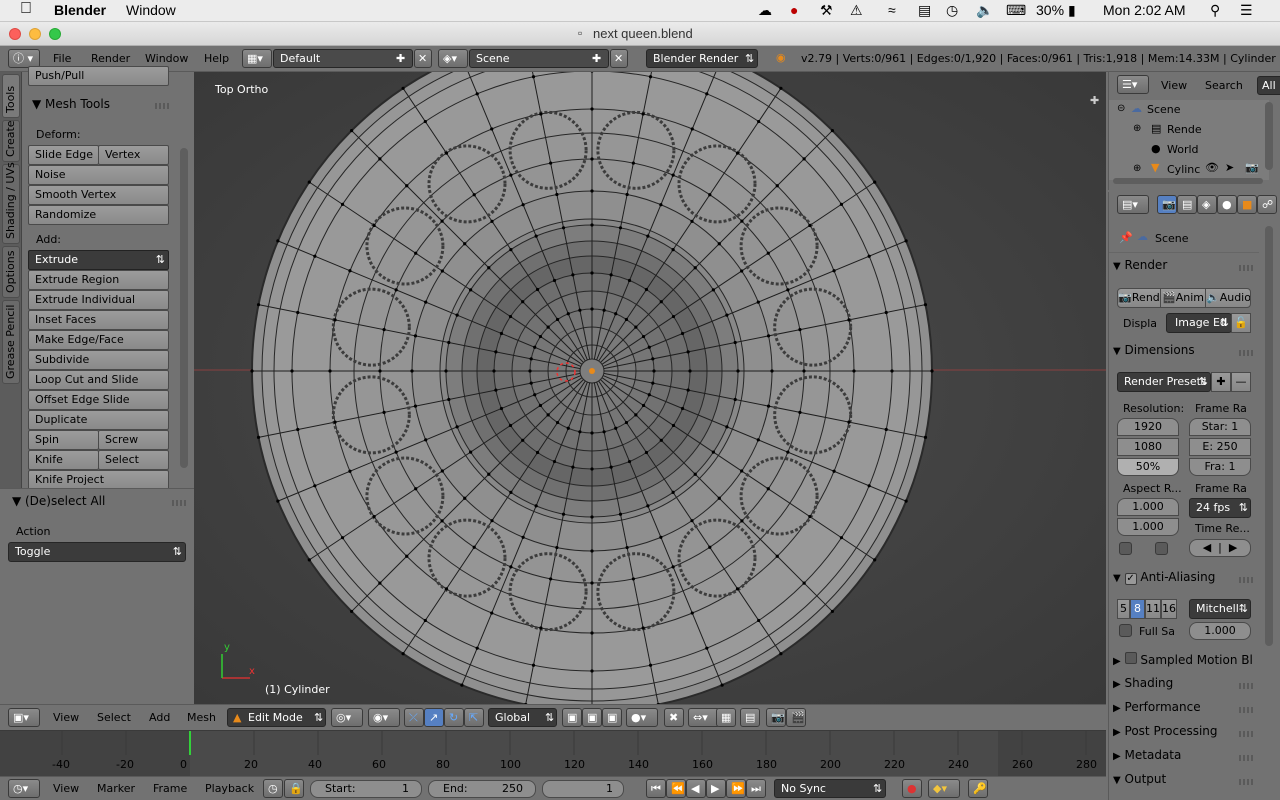  Describe the element at coordinates (166, 58) in the screenshot. I see `menu-window: Window` at that location.